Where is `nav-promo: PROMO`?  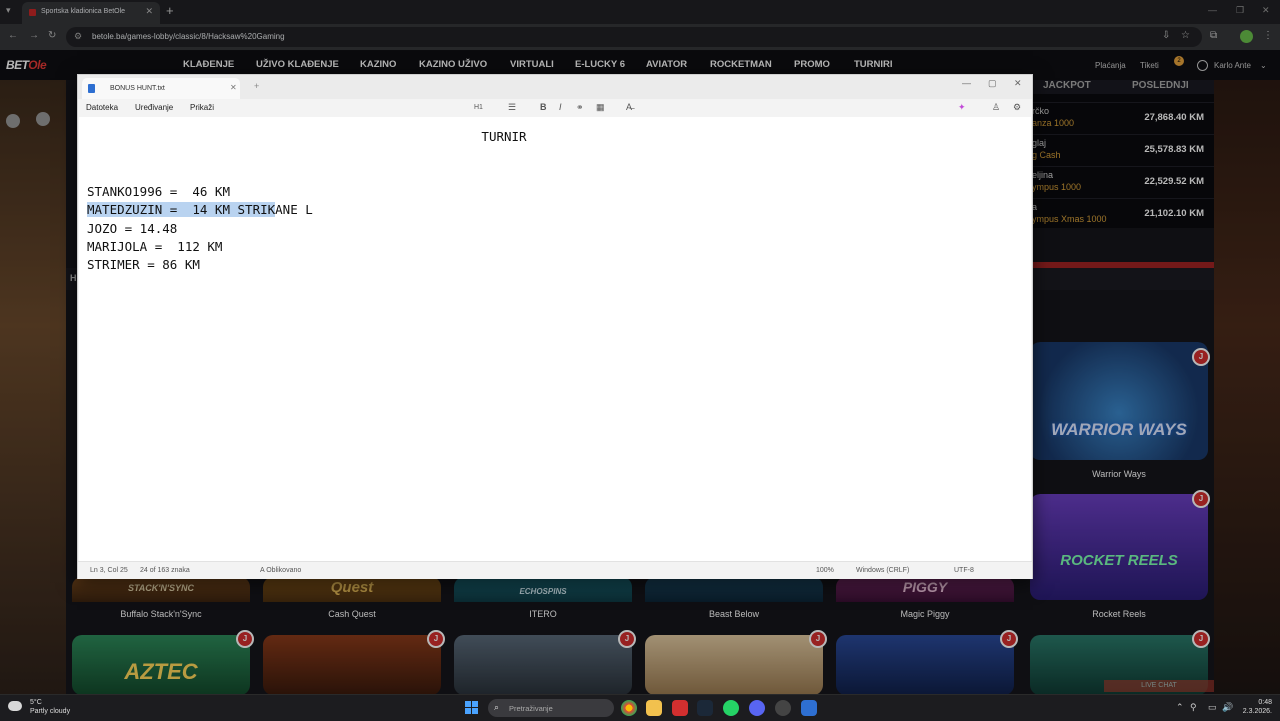
nav-promo: PROMO is located at coordinates (812, 64).